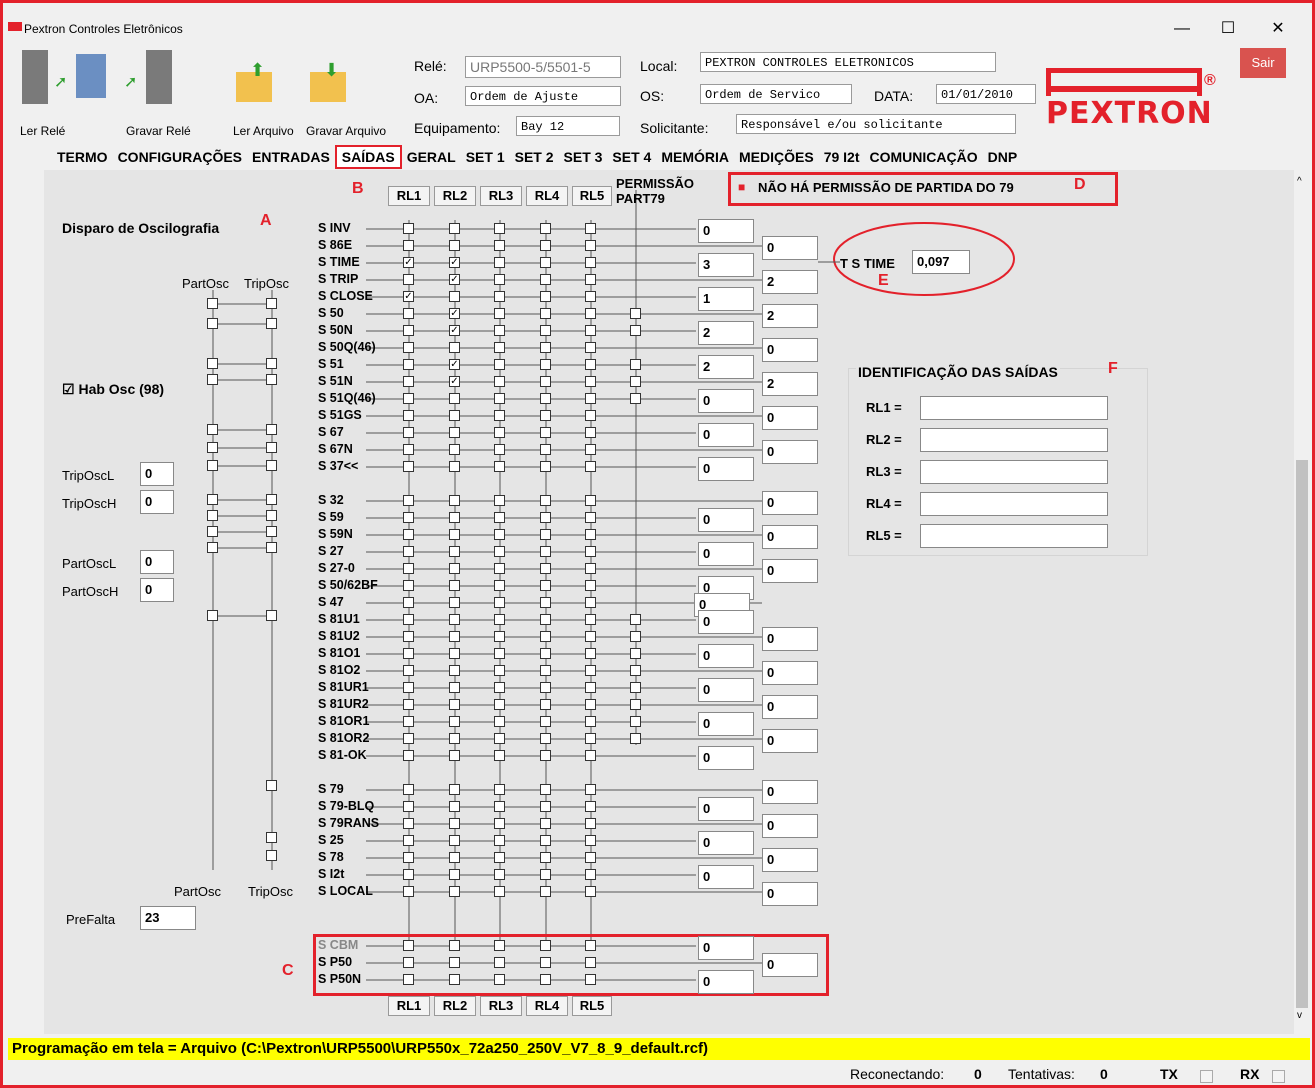 The image size is (1315, 1088). Describe the element at coordinates (113, 389) in the screenshot. I see `hab-osc-checkbox: ☑ Hab Osc (98)` at that location.